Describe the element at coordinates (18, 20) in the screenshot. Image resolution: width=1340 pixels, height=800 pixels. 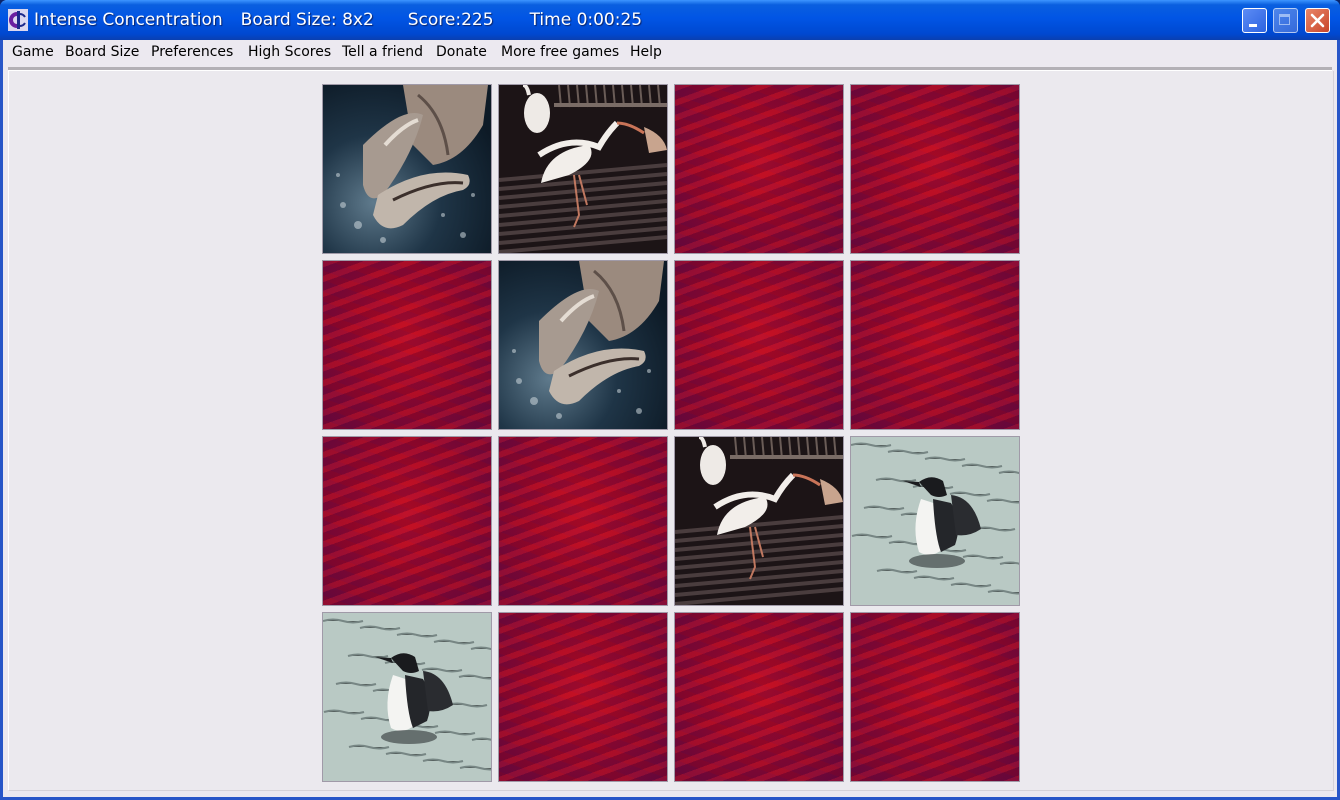
I see `app-logo-icon` at that location.